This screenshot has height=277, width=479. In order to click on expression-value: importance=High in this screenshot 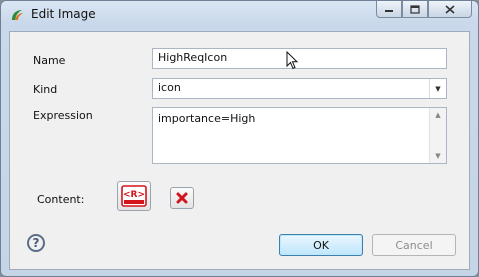, I will do `click(207, 118)`.